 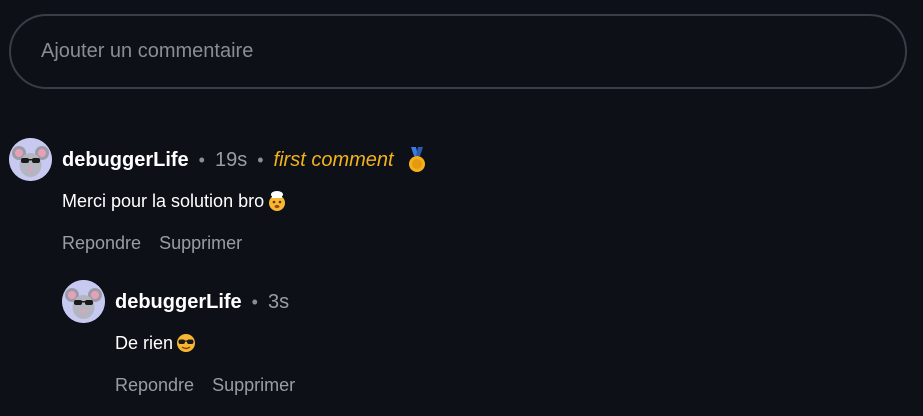 I want to click on chef-face-emoji-icon, so click(x=277, y=201).